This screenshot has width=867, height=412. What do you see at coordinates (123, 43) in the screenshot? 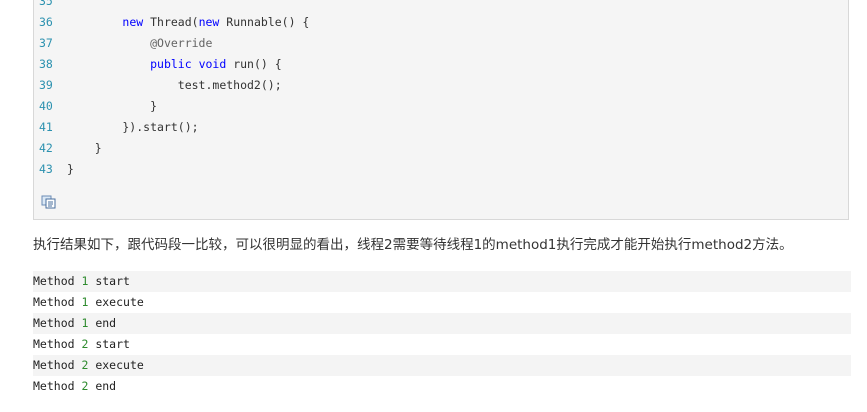
I see `code-line: 37 @Override` at bounding box center [123, 43].